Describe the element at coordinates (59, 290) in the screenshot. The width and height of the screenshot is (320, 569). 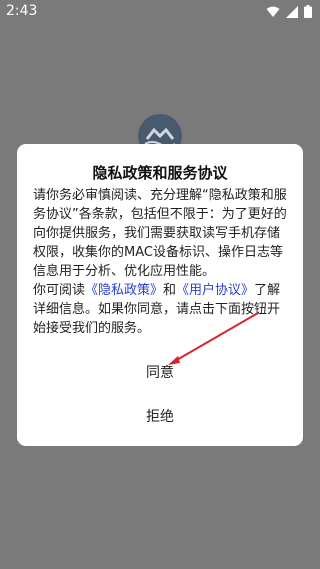
I see `body-prefix-text: 你可阅读` at that location.